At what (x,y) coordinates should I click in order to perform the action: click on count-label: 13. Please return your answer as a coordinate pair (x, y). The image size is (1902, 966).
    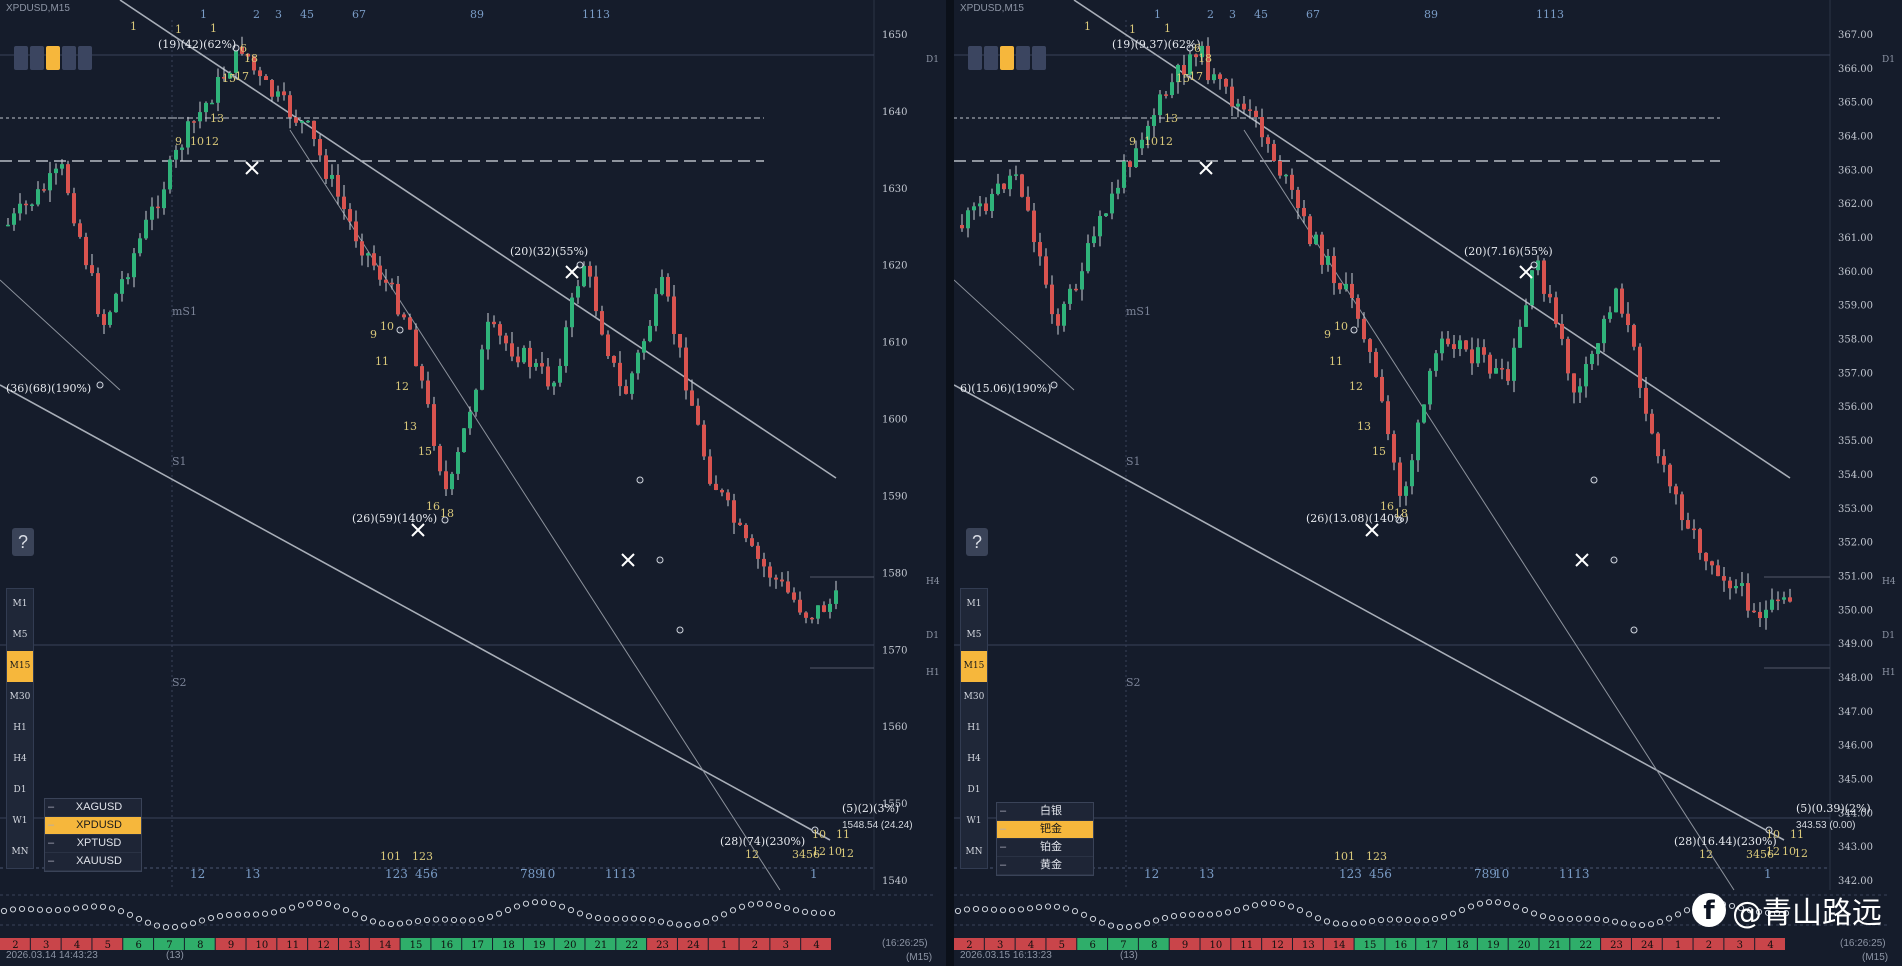
    Looking at the image, I should click on (1171, 118).